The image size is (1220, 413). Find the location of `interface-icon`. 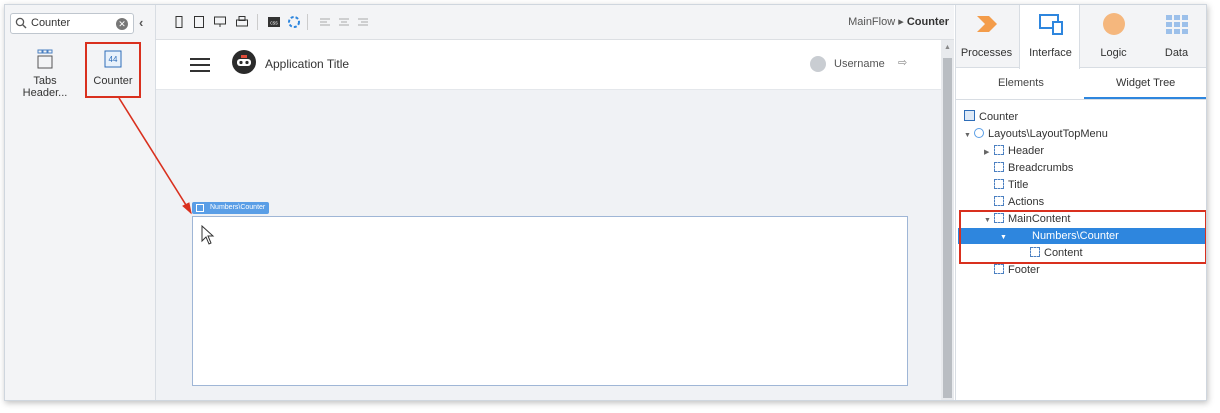

interface-icon is located at coordinates (1051, 24).